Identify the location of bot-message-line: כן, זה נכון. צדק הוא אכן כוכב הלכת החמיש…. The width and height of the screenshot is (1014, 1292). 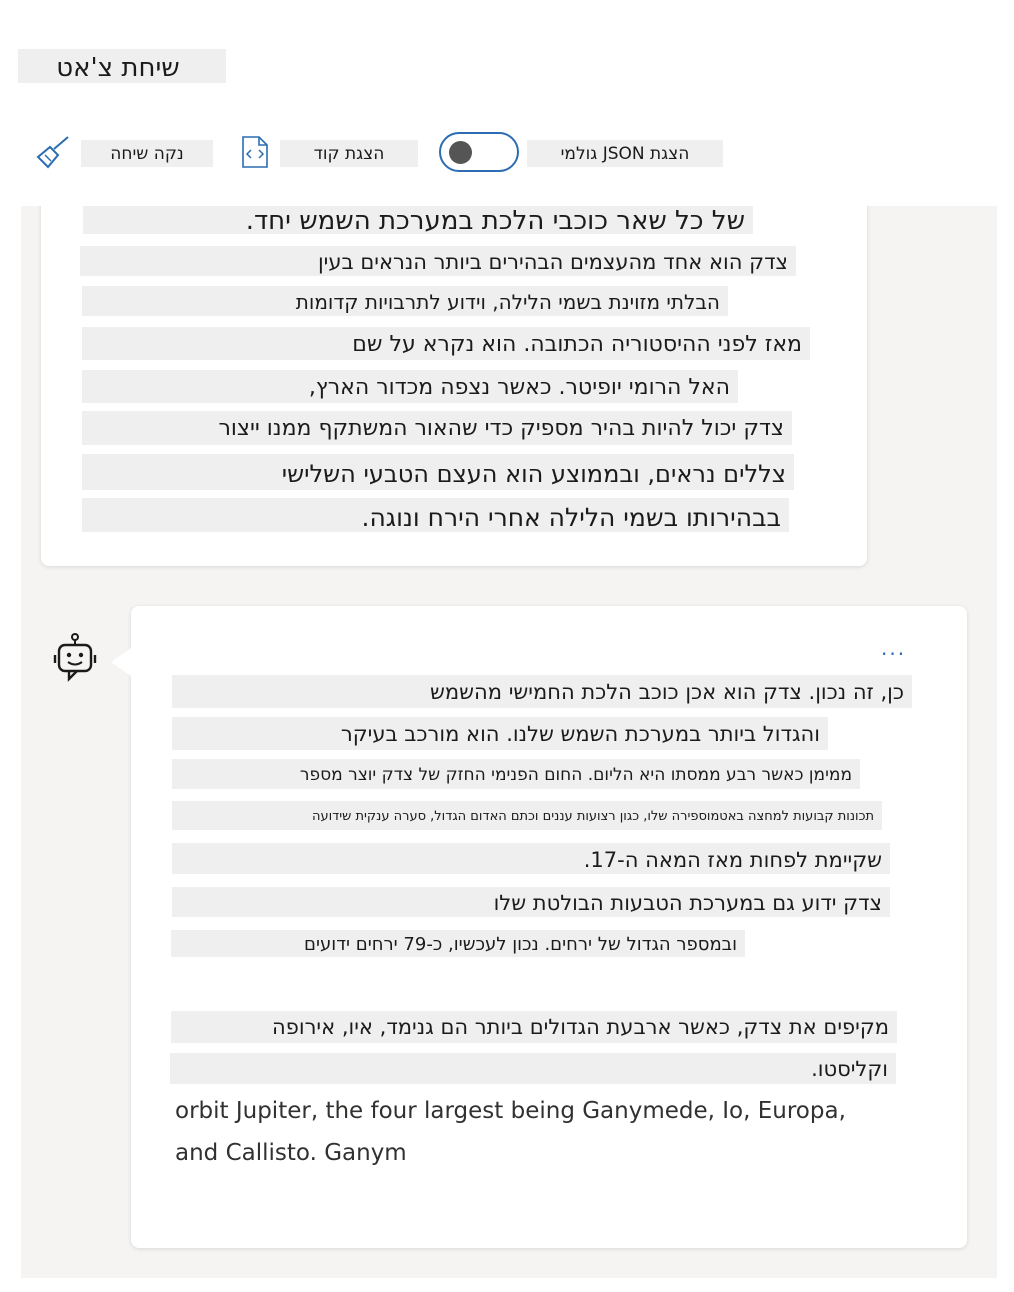
(542, 691).